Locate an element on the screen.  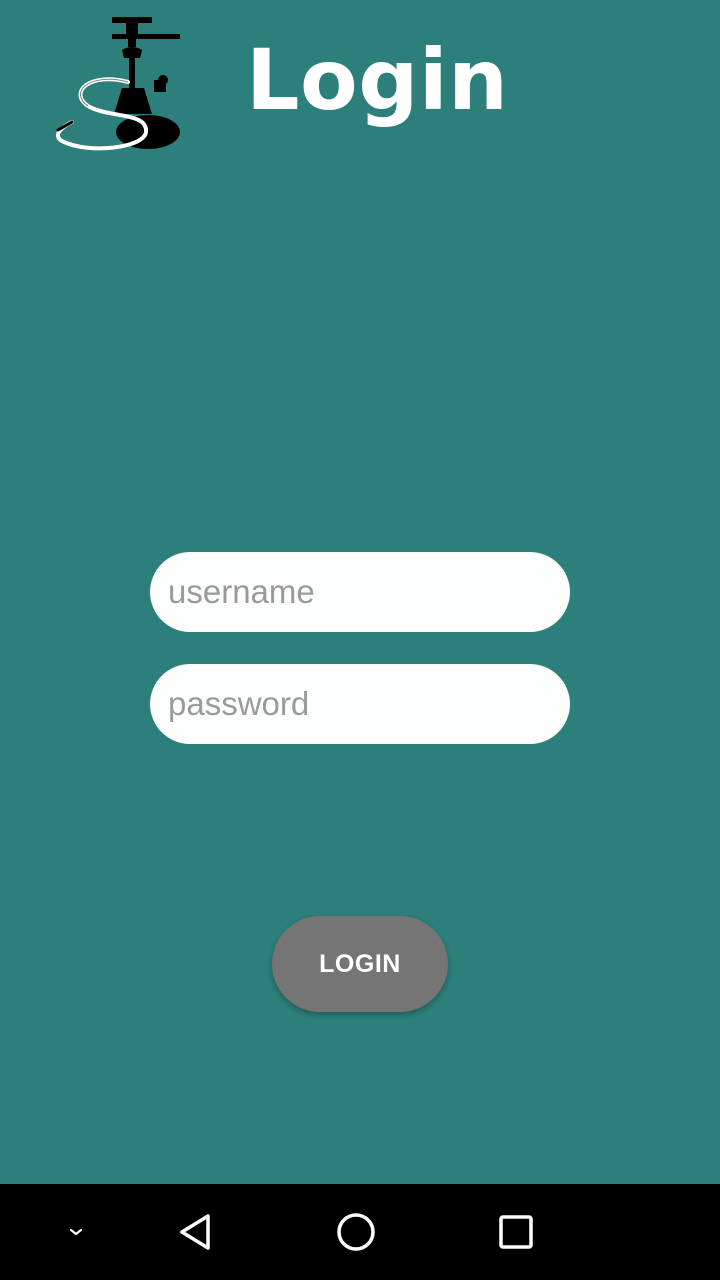
home-circle-icon is located at coordinates (356, 1232).